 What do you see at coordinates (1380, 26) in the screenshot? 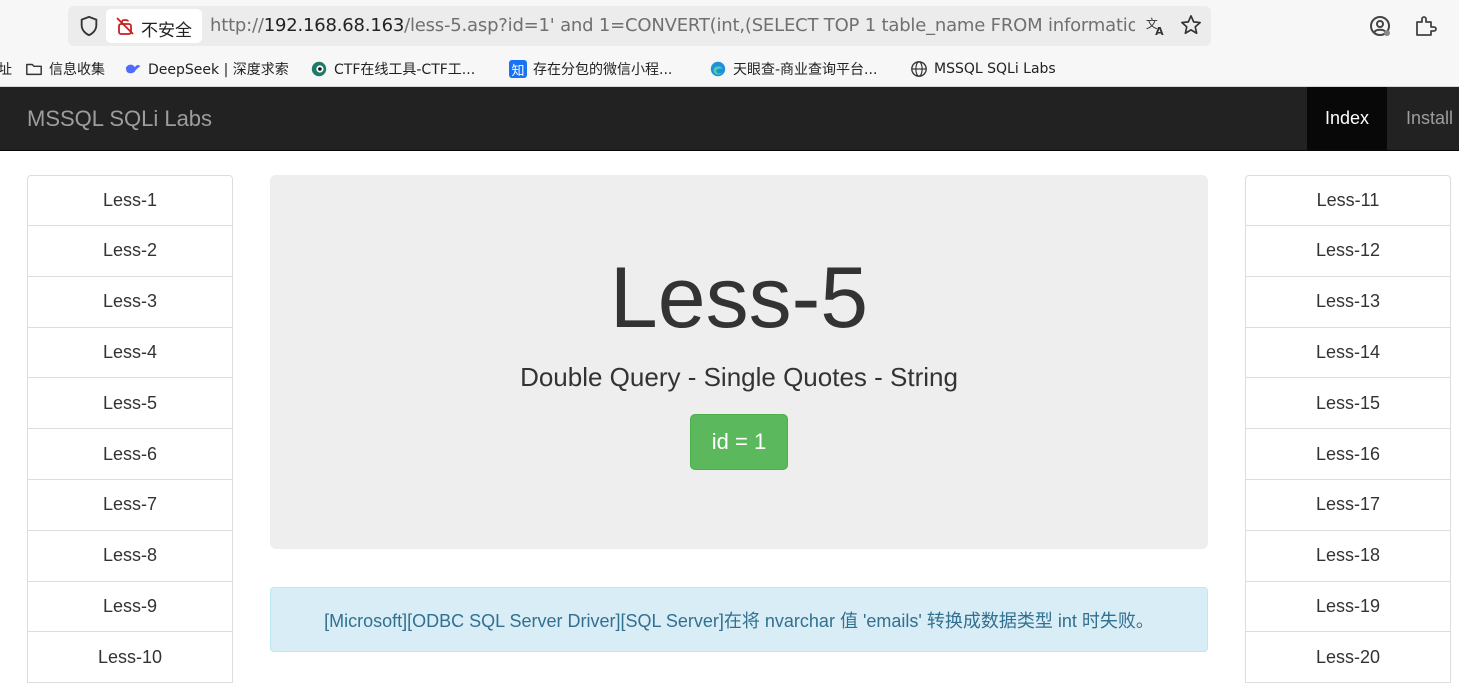
I see `profile-icon` at bounding box center [1380, 26].